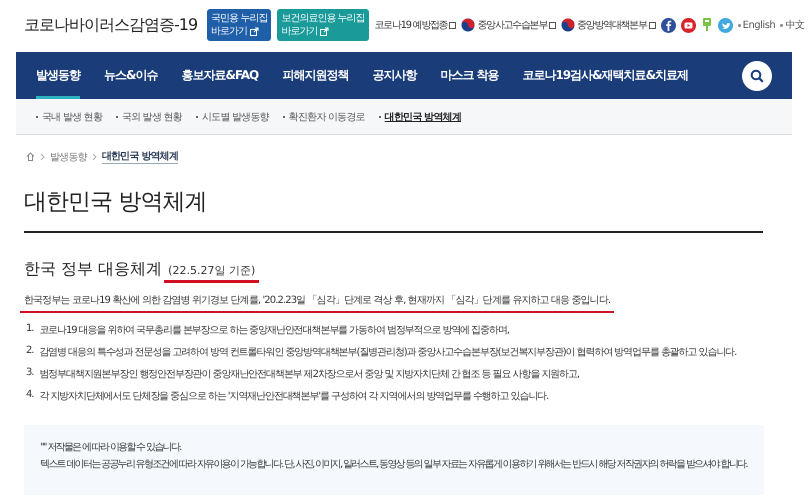  Describe the element at coordinates (111, 25) in the screenshot. I see `site-logo: 코로나바이러스감염증-19` at that location.